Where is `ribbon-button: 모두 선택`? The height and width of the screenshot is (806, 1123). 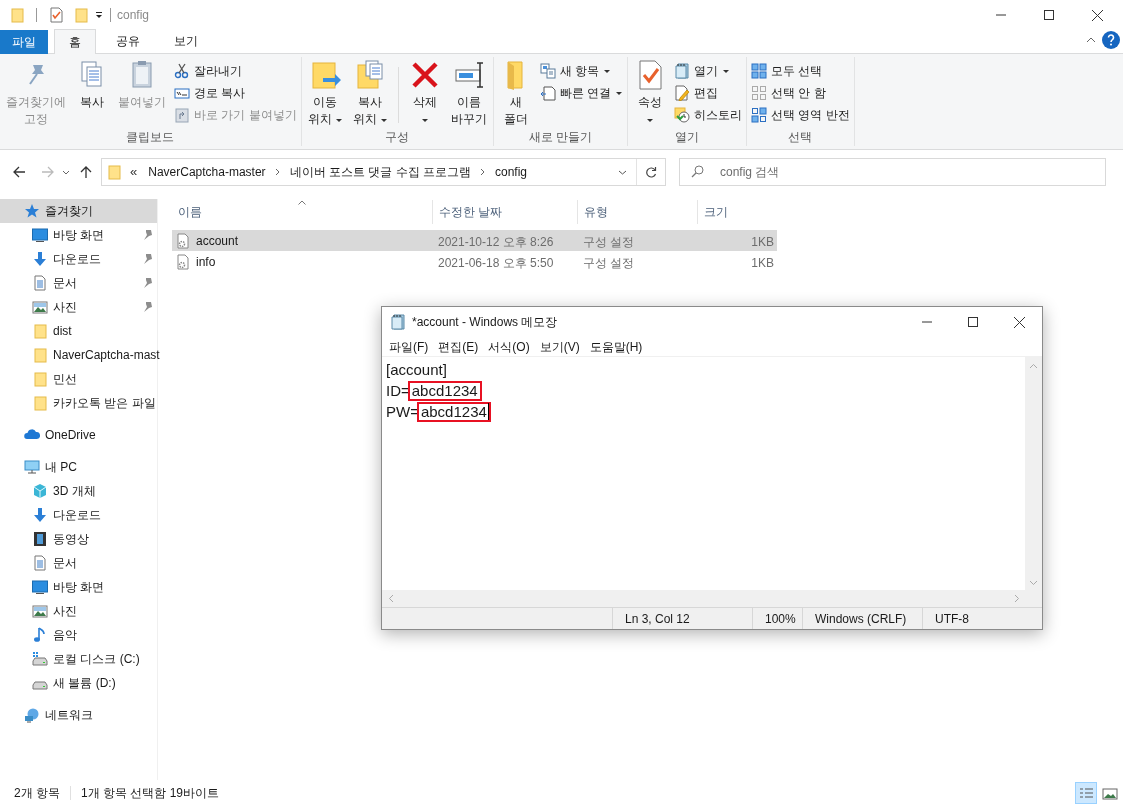 ribbon-button: 모두 선택 is located at coordinates (800, 71).